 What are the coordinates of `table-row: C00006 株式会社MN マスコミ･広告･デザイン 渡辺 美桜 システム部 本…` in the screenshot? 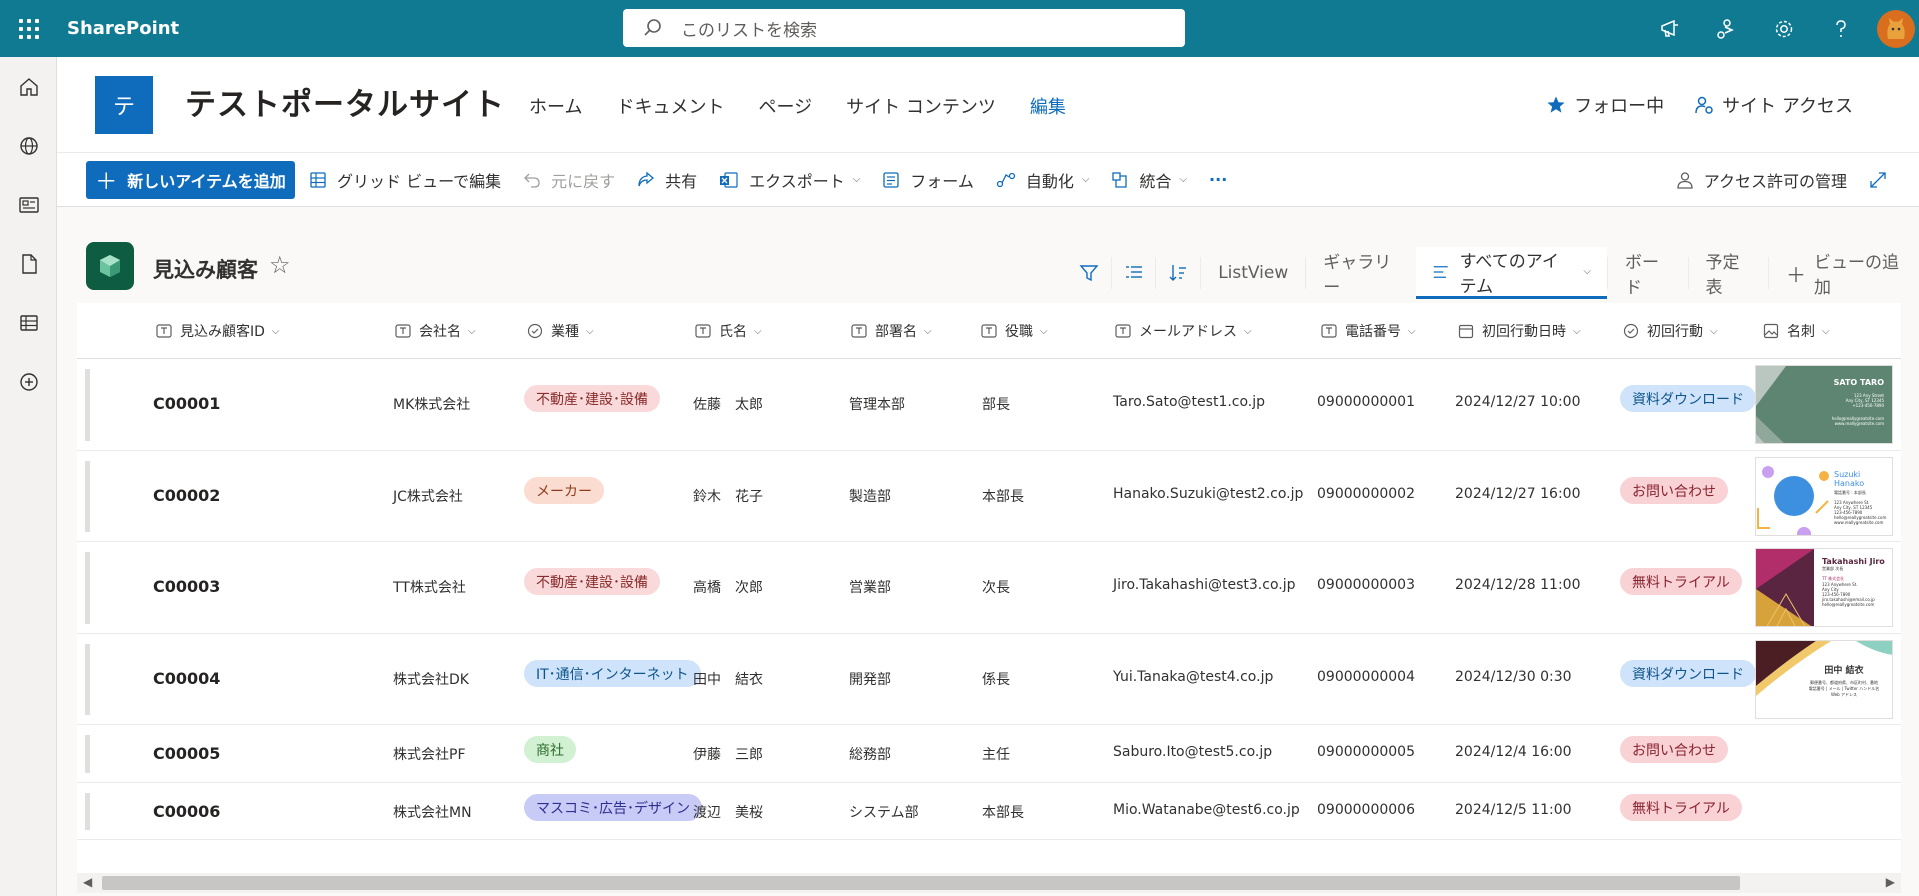 It's located at (989, 811).